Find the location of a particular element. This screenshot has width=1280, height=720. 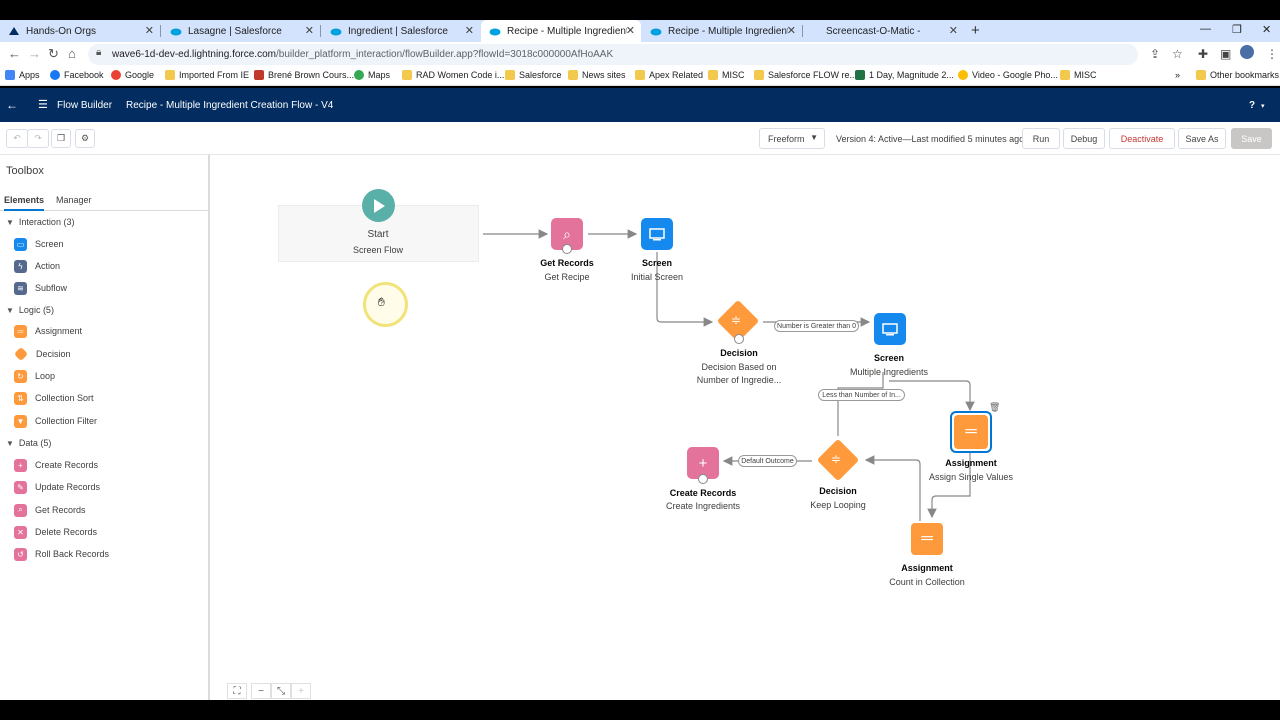

play-icon is located at coordinates (378, 205).